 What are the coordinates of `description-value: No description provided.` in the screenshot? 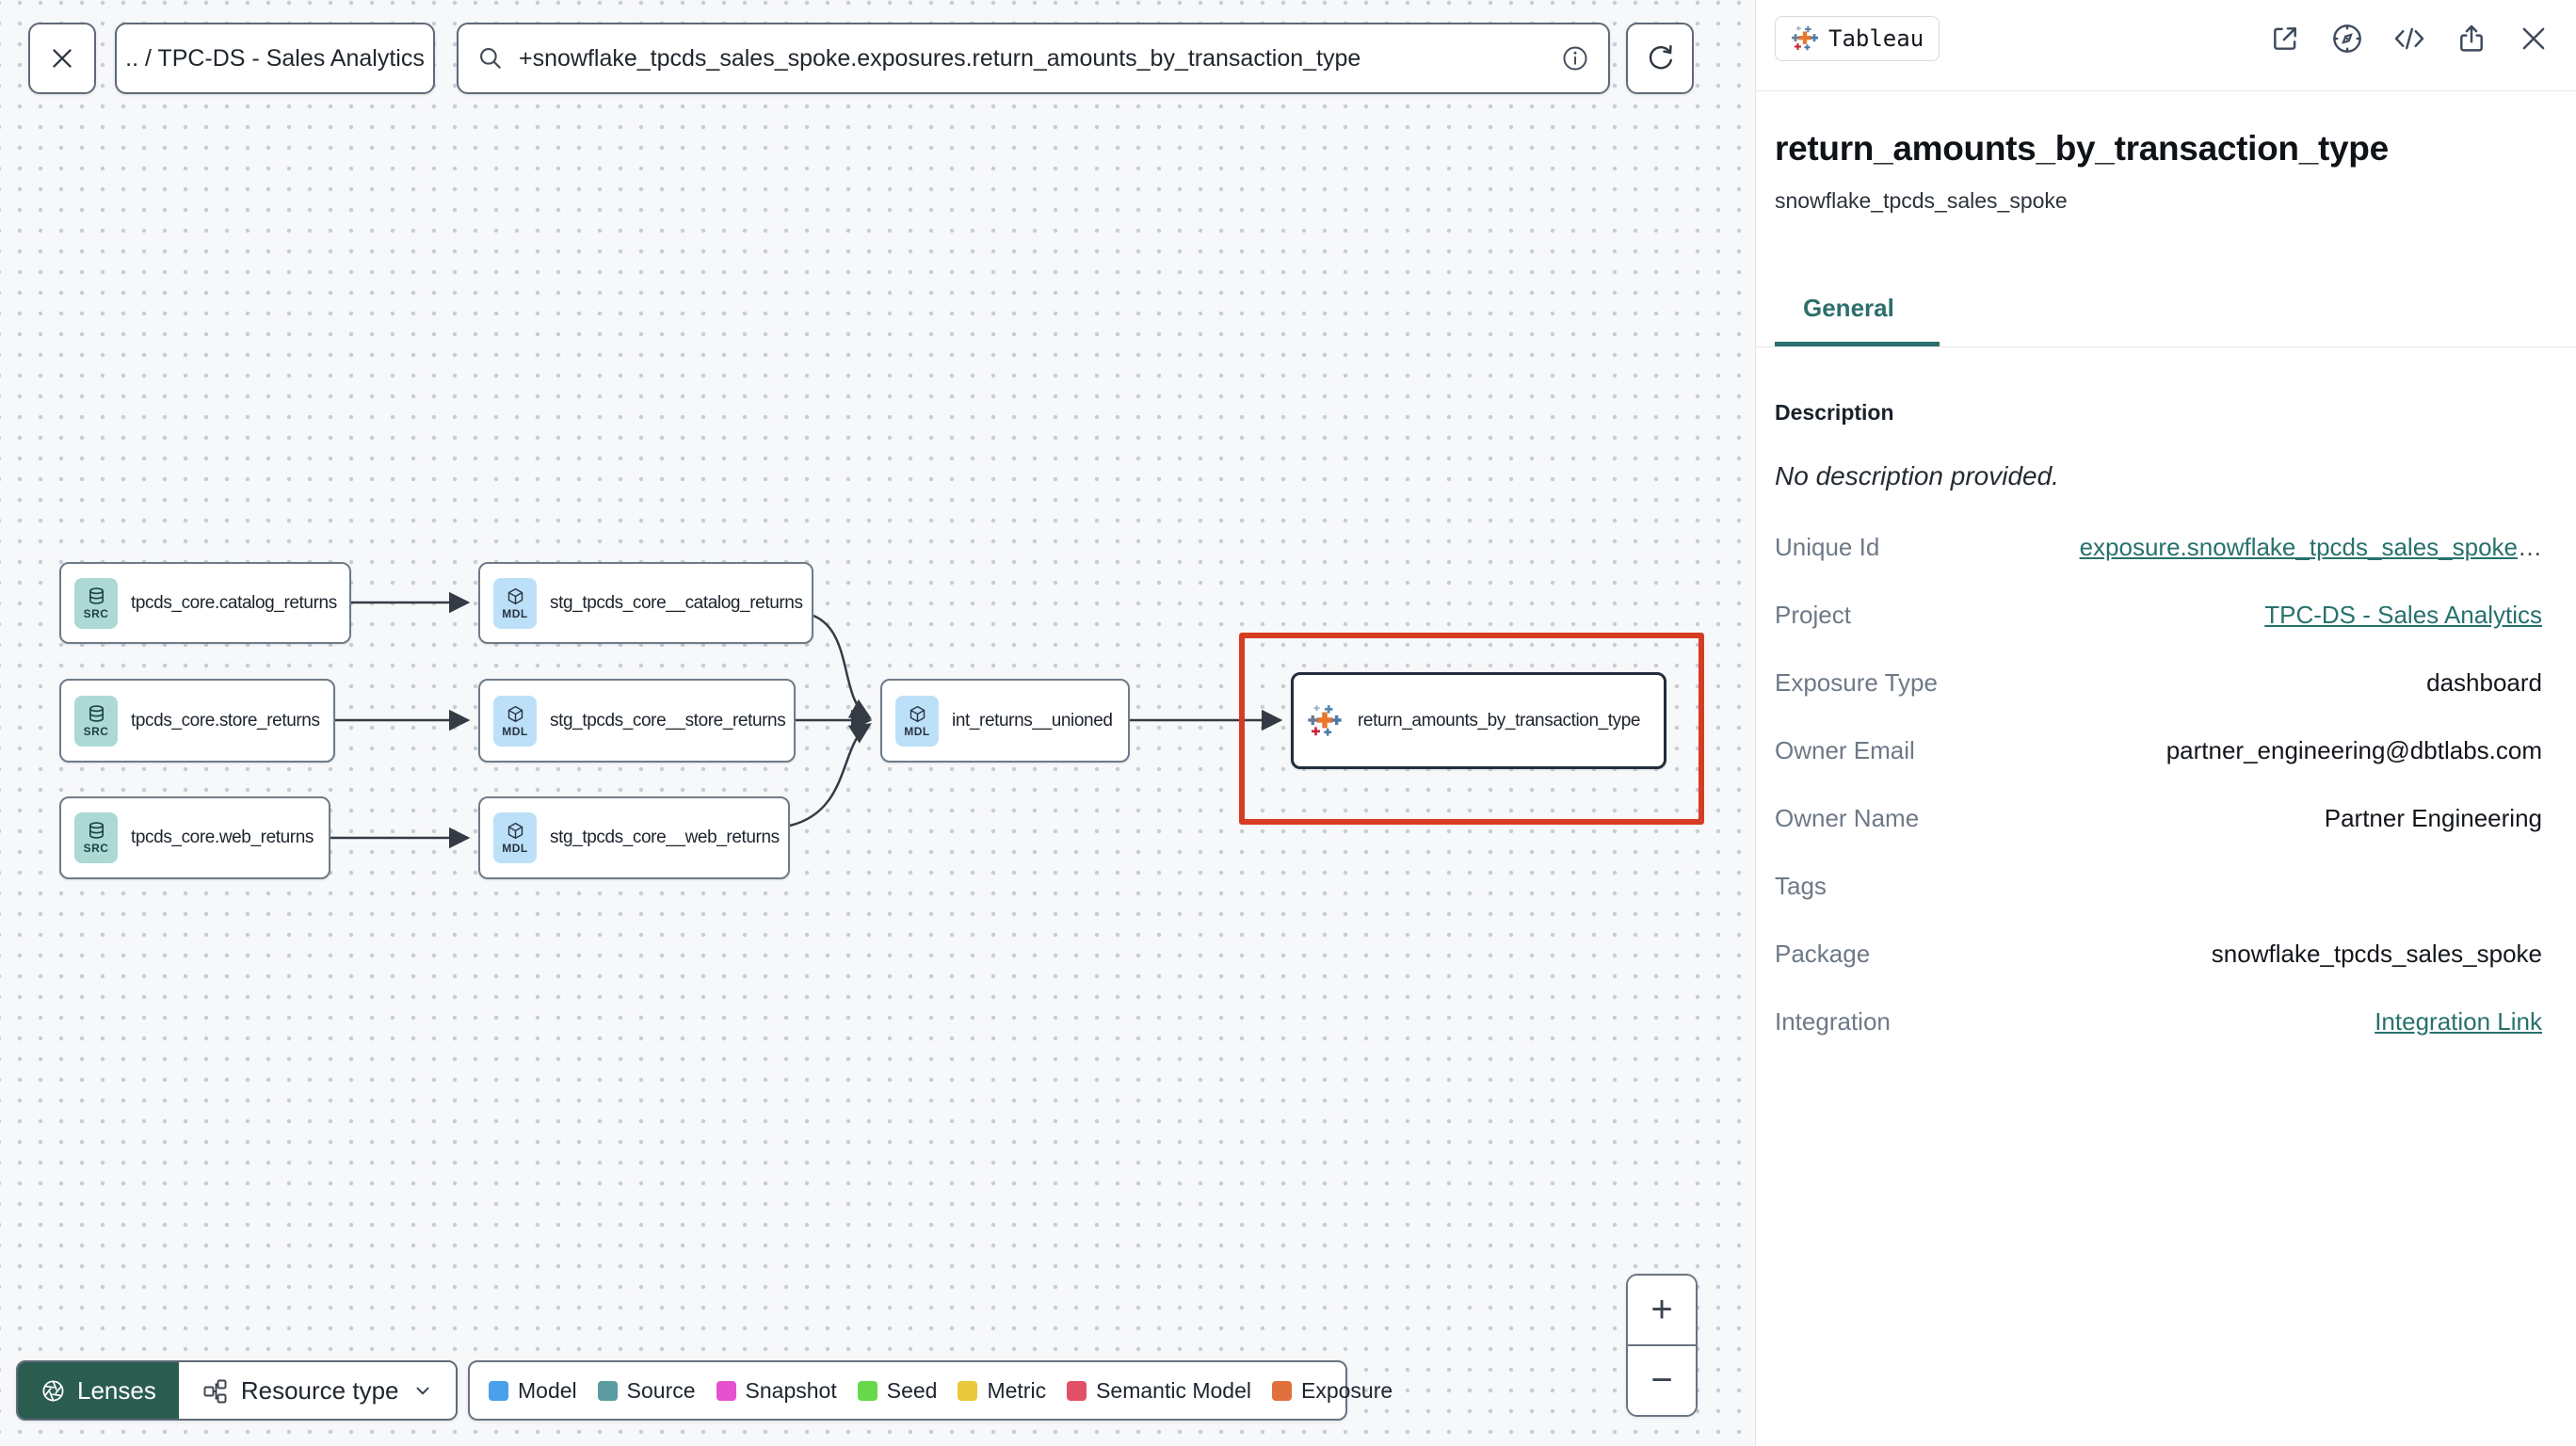 It's located at (1917, 475).